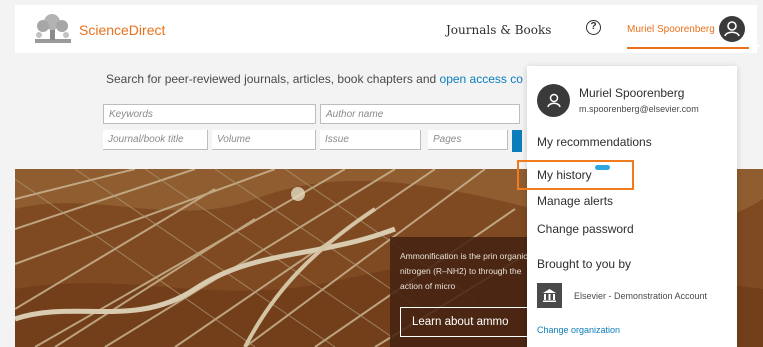 The width and height of the screenshot is (763, 347). What do you see at coordinates (594, 142) in the screenshot?
I see `menu-item-recommendations: My recommendations` at bounding box center [594, 142].